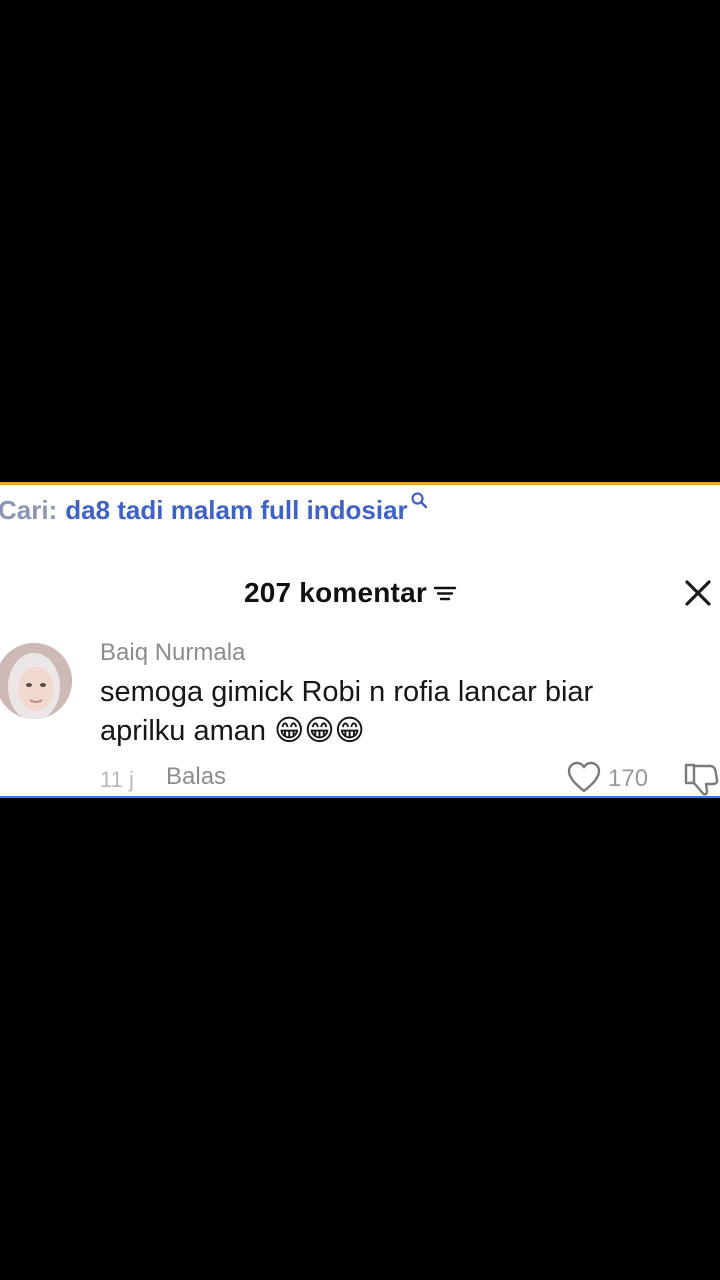 The image size is (720, 1280). What do you see at coordinates (335, 592) in the screenshot?
I see `comment-count: 207 komentar` at bounding box center [335, 592].